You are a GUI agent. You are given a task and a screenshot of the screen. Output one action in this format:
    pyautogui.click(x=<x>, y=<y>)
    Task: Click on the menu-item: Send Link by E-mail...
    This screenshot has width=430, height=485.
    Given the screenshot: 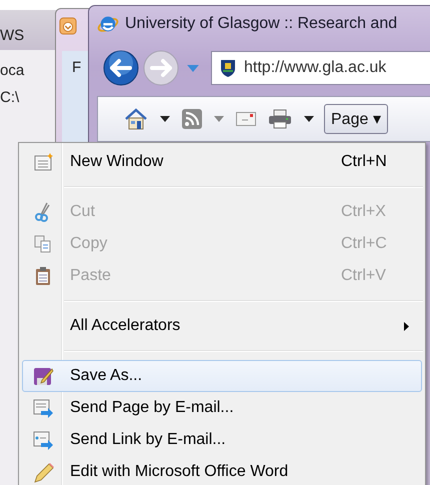 What is the action you would take?
    pyautogui.click(x=222, y=440)
    